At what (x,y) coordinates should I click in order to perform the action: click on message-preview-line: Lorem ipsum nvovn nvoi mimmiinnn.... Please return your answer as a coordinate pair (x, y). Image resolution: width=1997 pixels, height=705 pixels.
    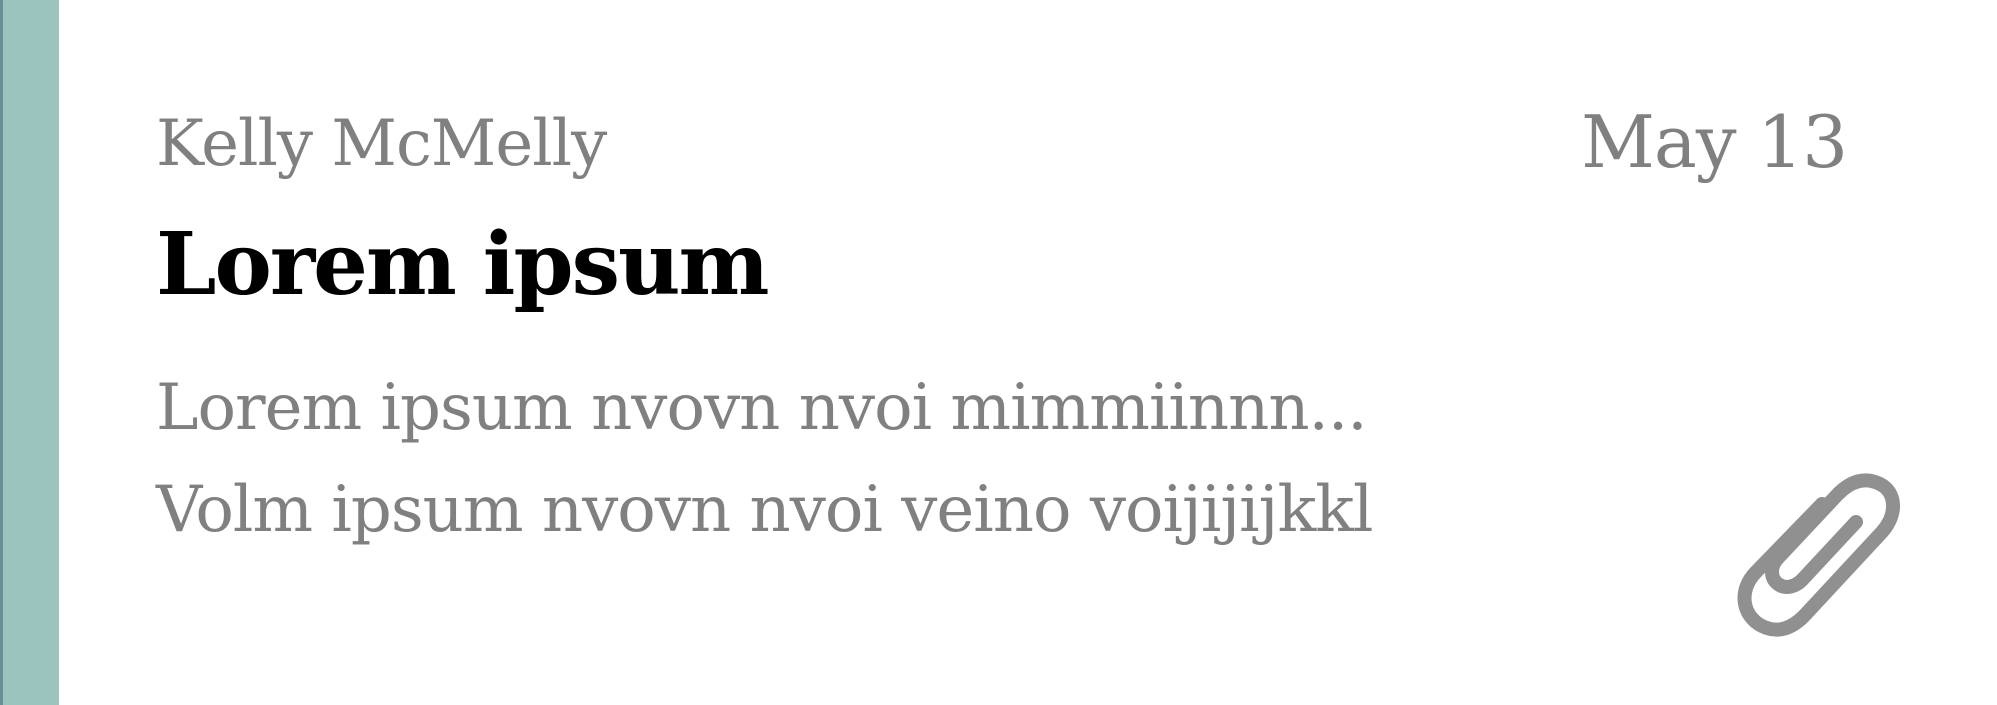
    Looking at the image, I should click on (762, 408).